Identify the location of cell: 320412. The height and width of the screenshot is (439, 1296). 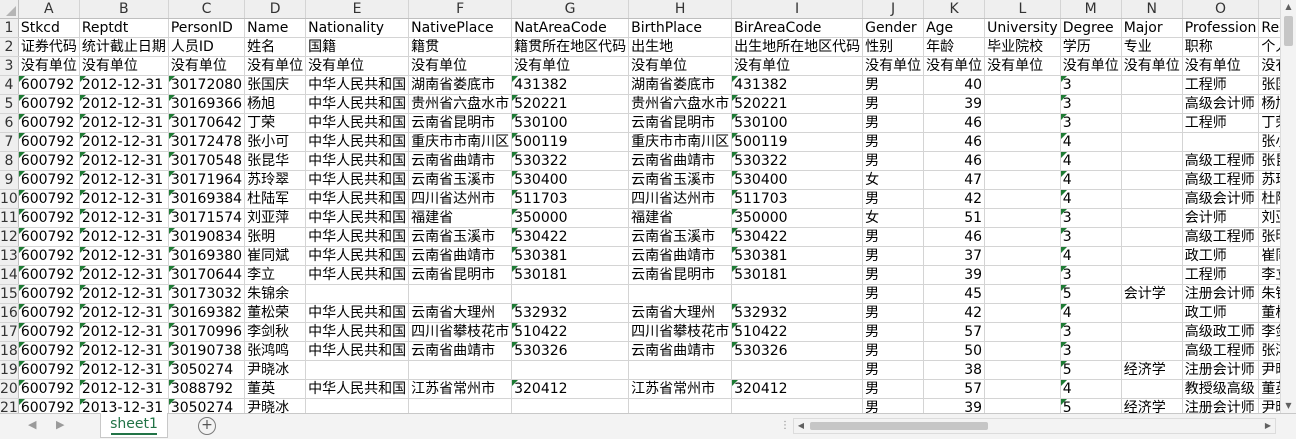
(797, 389).